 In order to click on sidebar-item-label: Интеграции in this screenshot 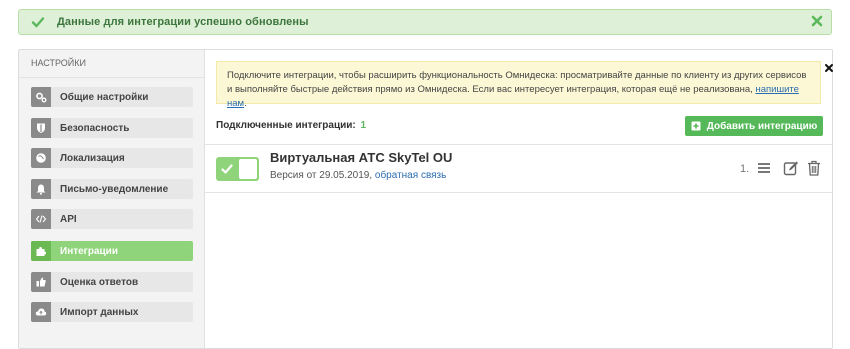, I will do `click(89, 251)`.